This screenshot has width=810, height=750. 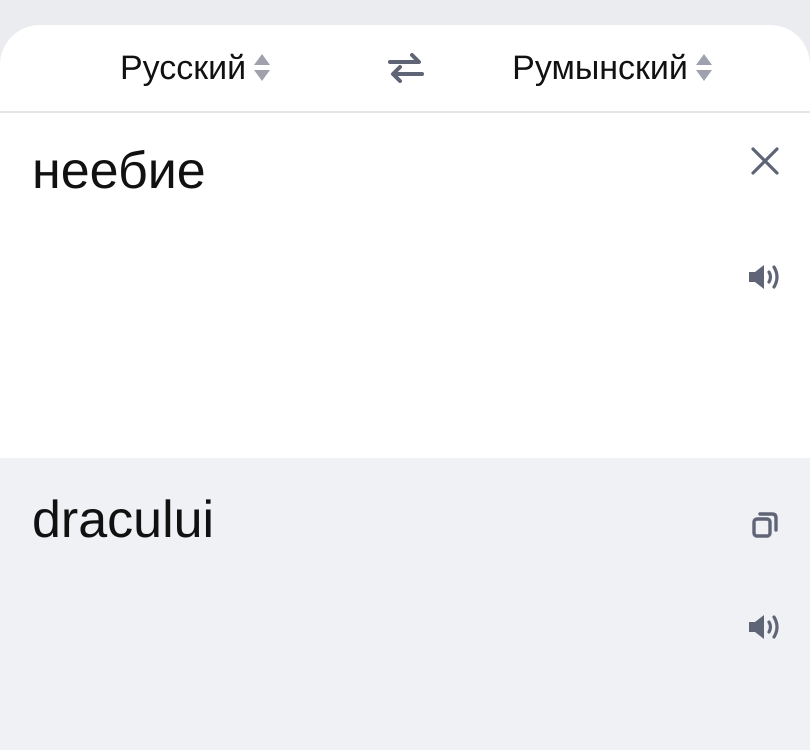 I want to click on copy-icon, so click(x=765, y=525).